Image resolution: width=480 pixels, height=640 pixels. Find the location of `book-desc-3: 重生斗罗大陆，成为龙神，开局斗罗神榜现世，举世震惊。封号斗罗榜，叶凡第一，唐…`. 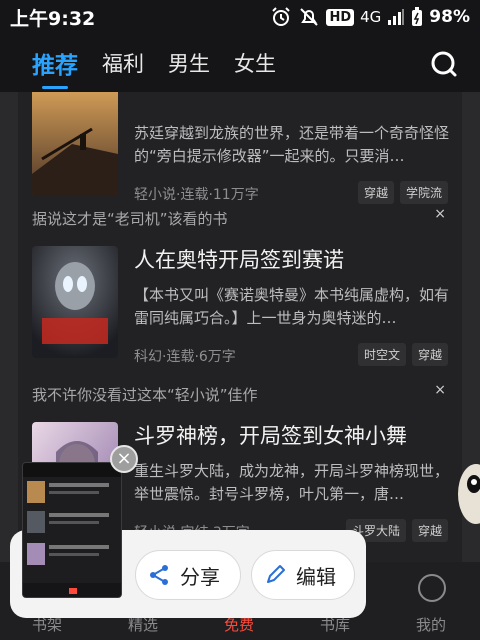

book-desc-3: 重生斗罗大陆，成为龙神，开局斗罗神榜现世，举世震惊。封号斗罗榜，叶凡第一，唐… is located at coordinates (292, 482).